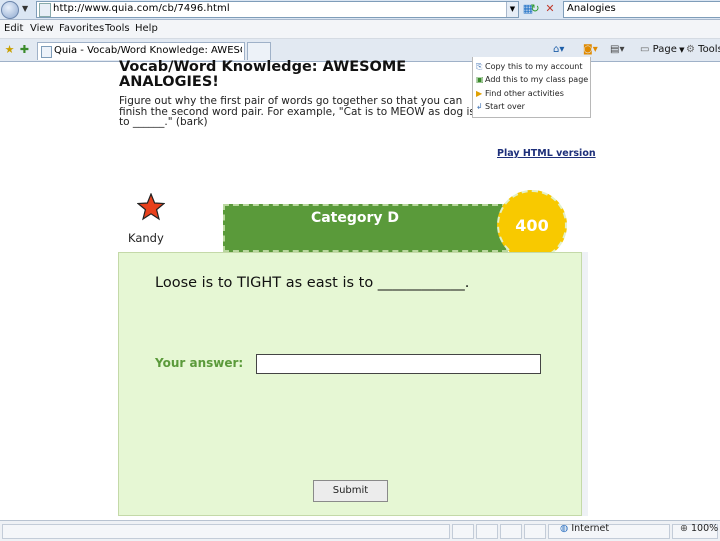 This screenshot has width=720, height=541. I want to click on recent-pages-dropdown: ▼, so click(25, 8).